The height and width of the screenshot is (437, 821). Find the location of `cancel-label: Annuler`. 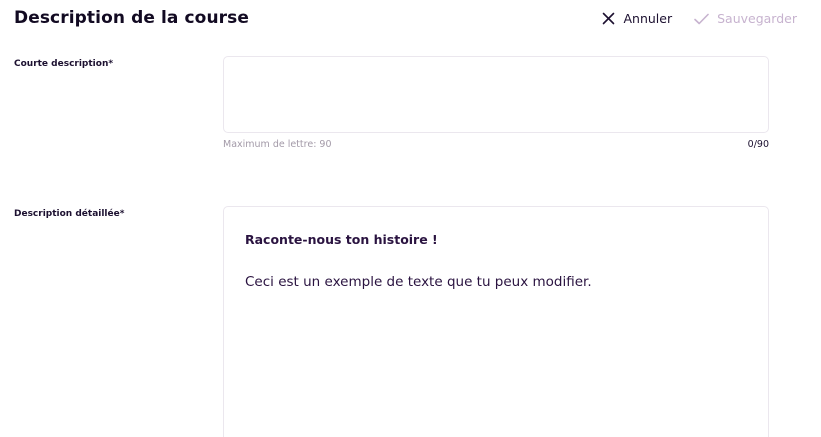

cancel-label: Annuler is located at coordinates (648, 18).